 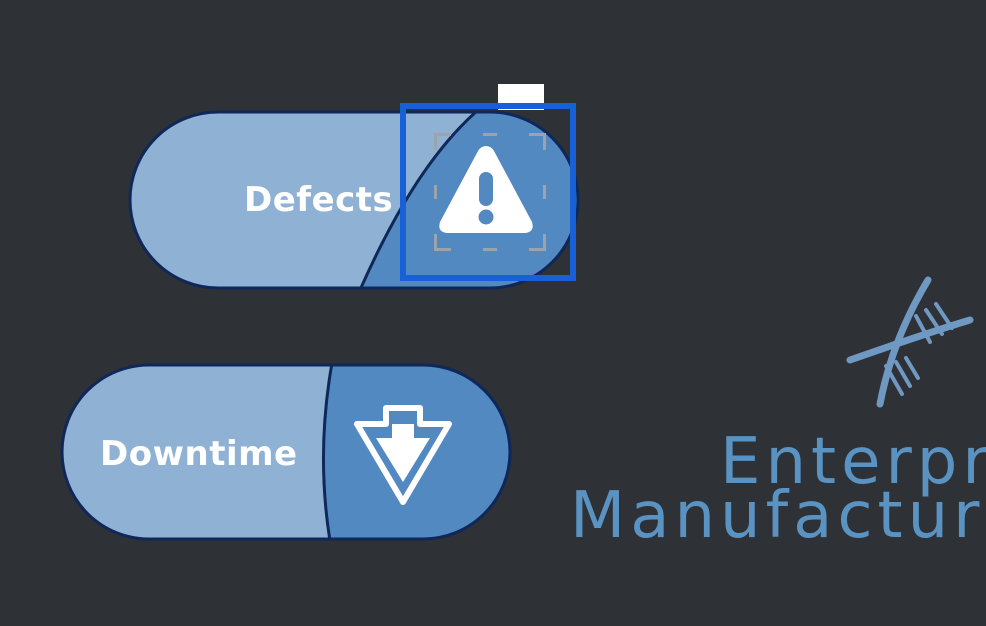 I want to click on icon-selection-box, so click(x=488, y=192).